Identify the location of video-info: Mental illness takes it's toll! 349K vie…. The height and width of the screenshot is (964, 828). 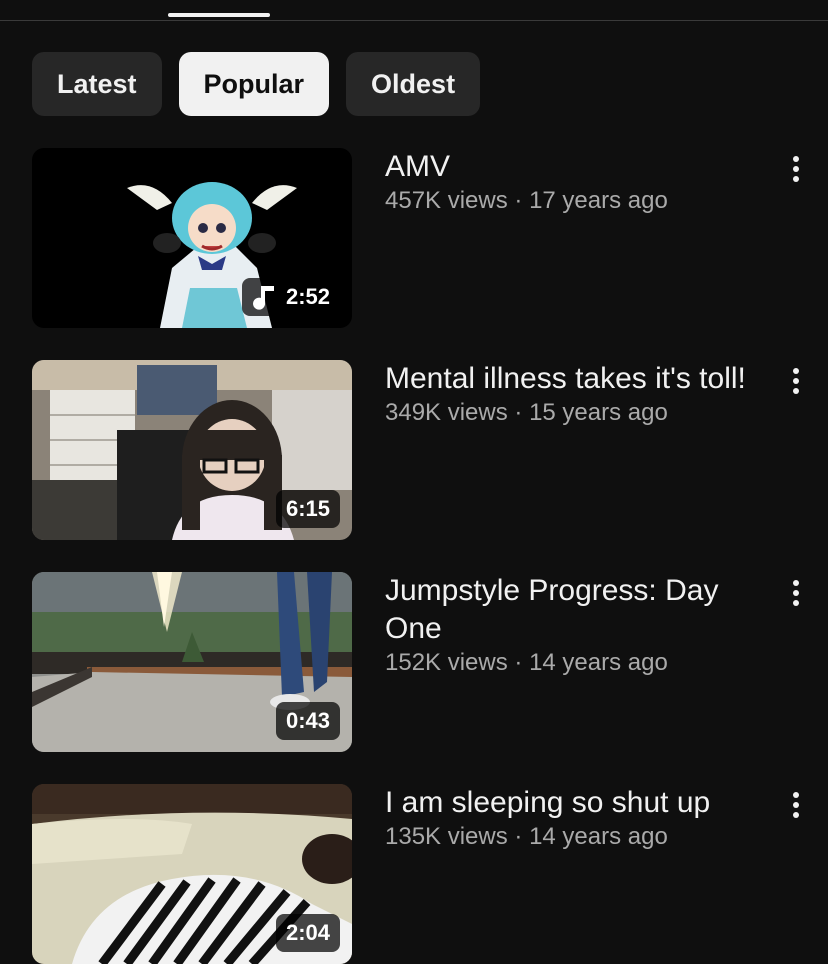
(575, 394).